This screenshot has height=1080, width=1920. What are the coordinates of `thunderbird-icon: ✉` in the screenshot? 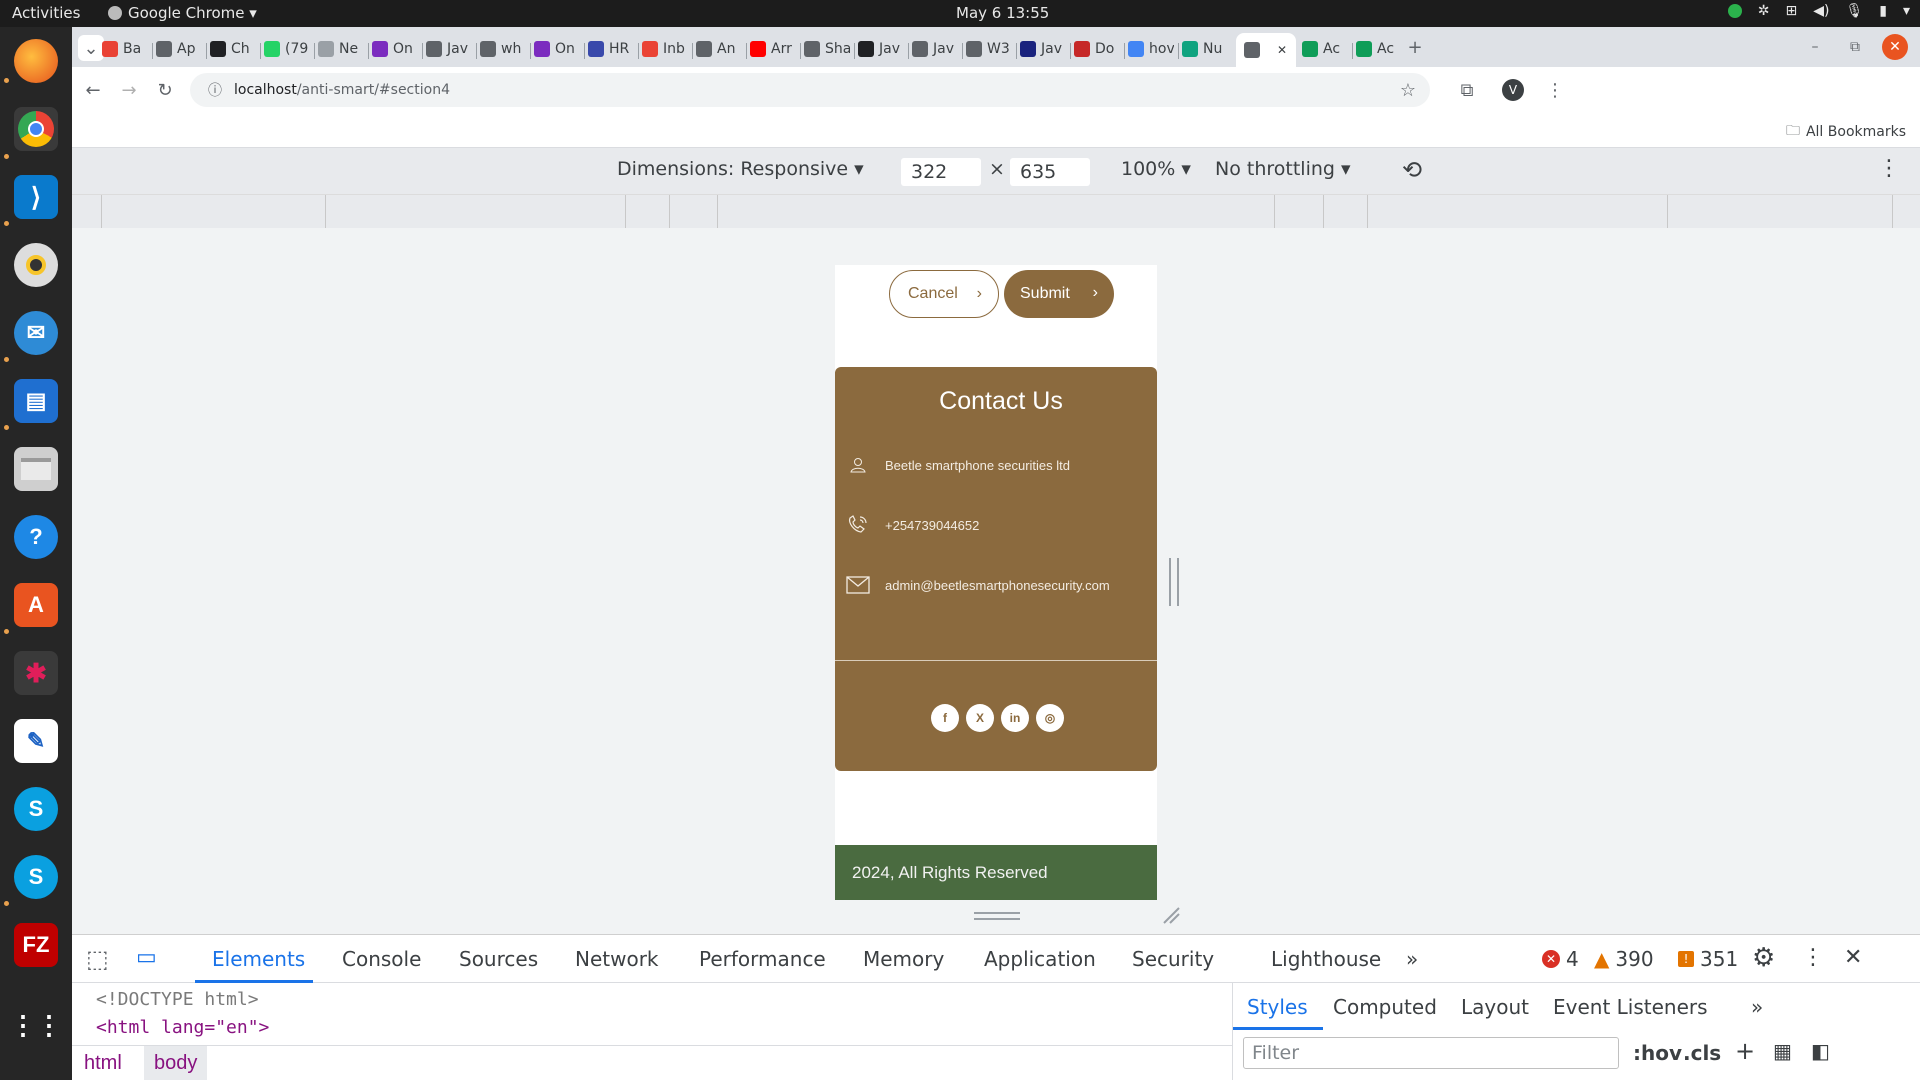 It's located at (36, 333).